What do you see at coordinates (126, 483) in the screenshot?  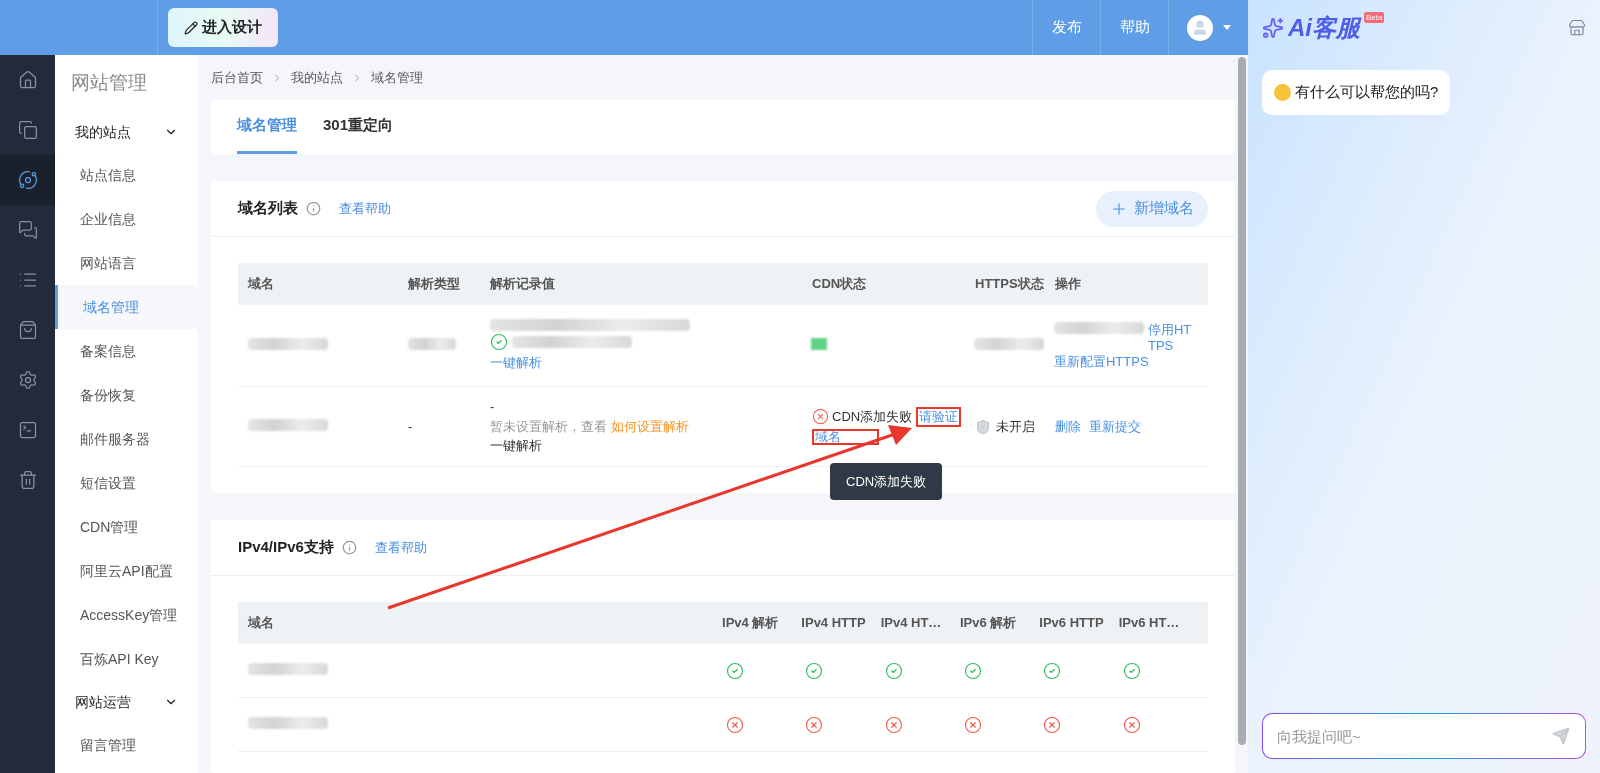 I see `sidebar-item: 短信设置` at bounding box center [126, 483].